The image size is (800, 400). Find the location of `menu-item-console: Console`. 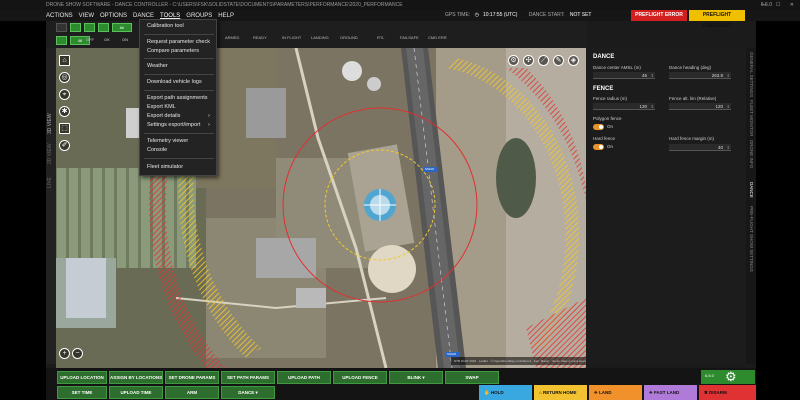

menu-item-console: Console is located at coordinates (157, 150).